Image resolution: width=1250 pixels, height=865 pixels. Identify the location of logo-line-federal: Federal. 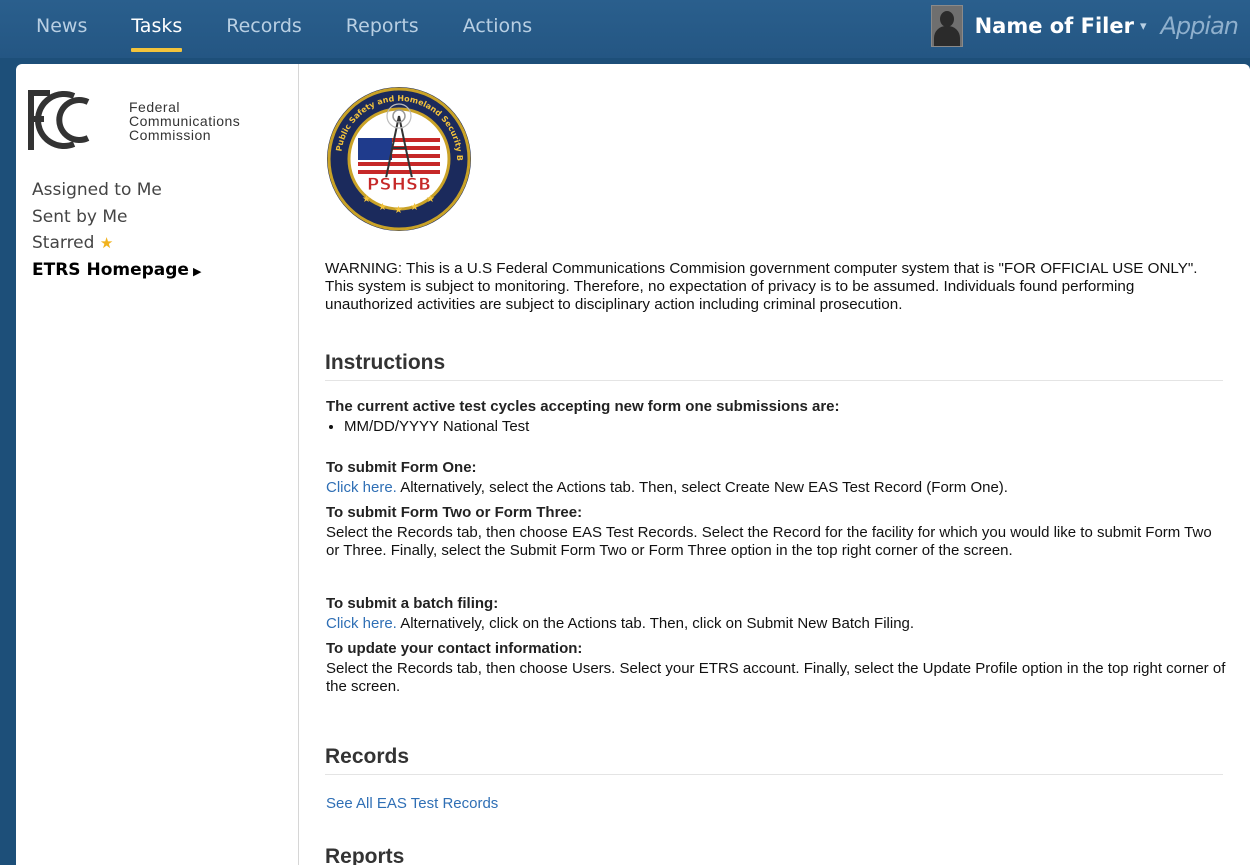
(154, 107).